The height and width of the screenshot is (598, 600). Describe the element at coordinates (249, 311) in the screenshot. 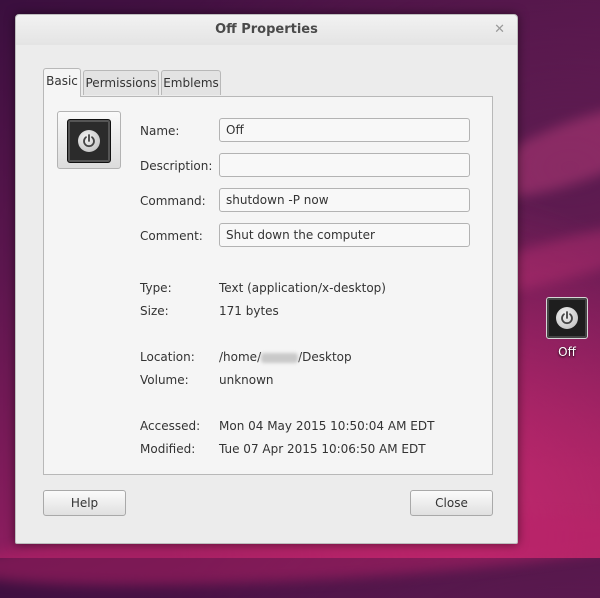

I see `size-value: 171 bytes` at that location.